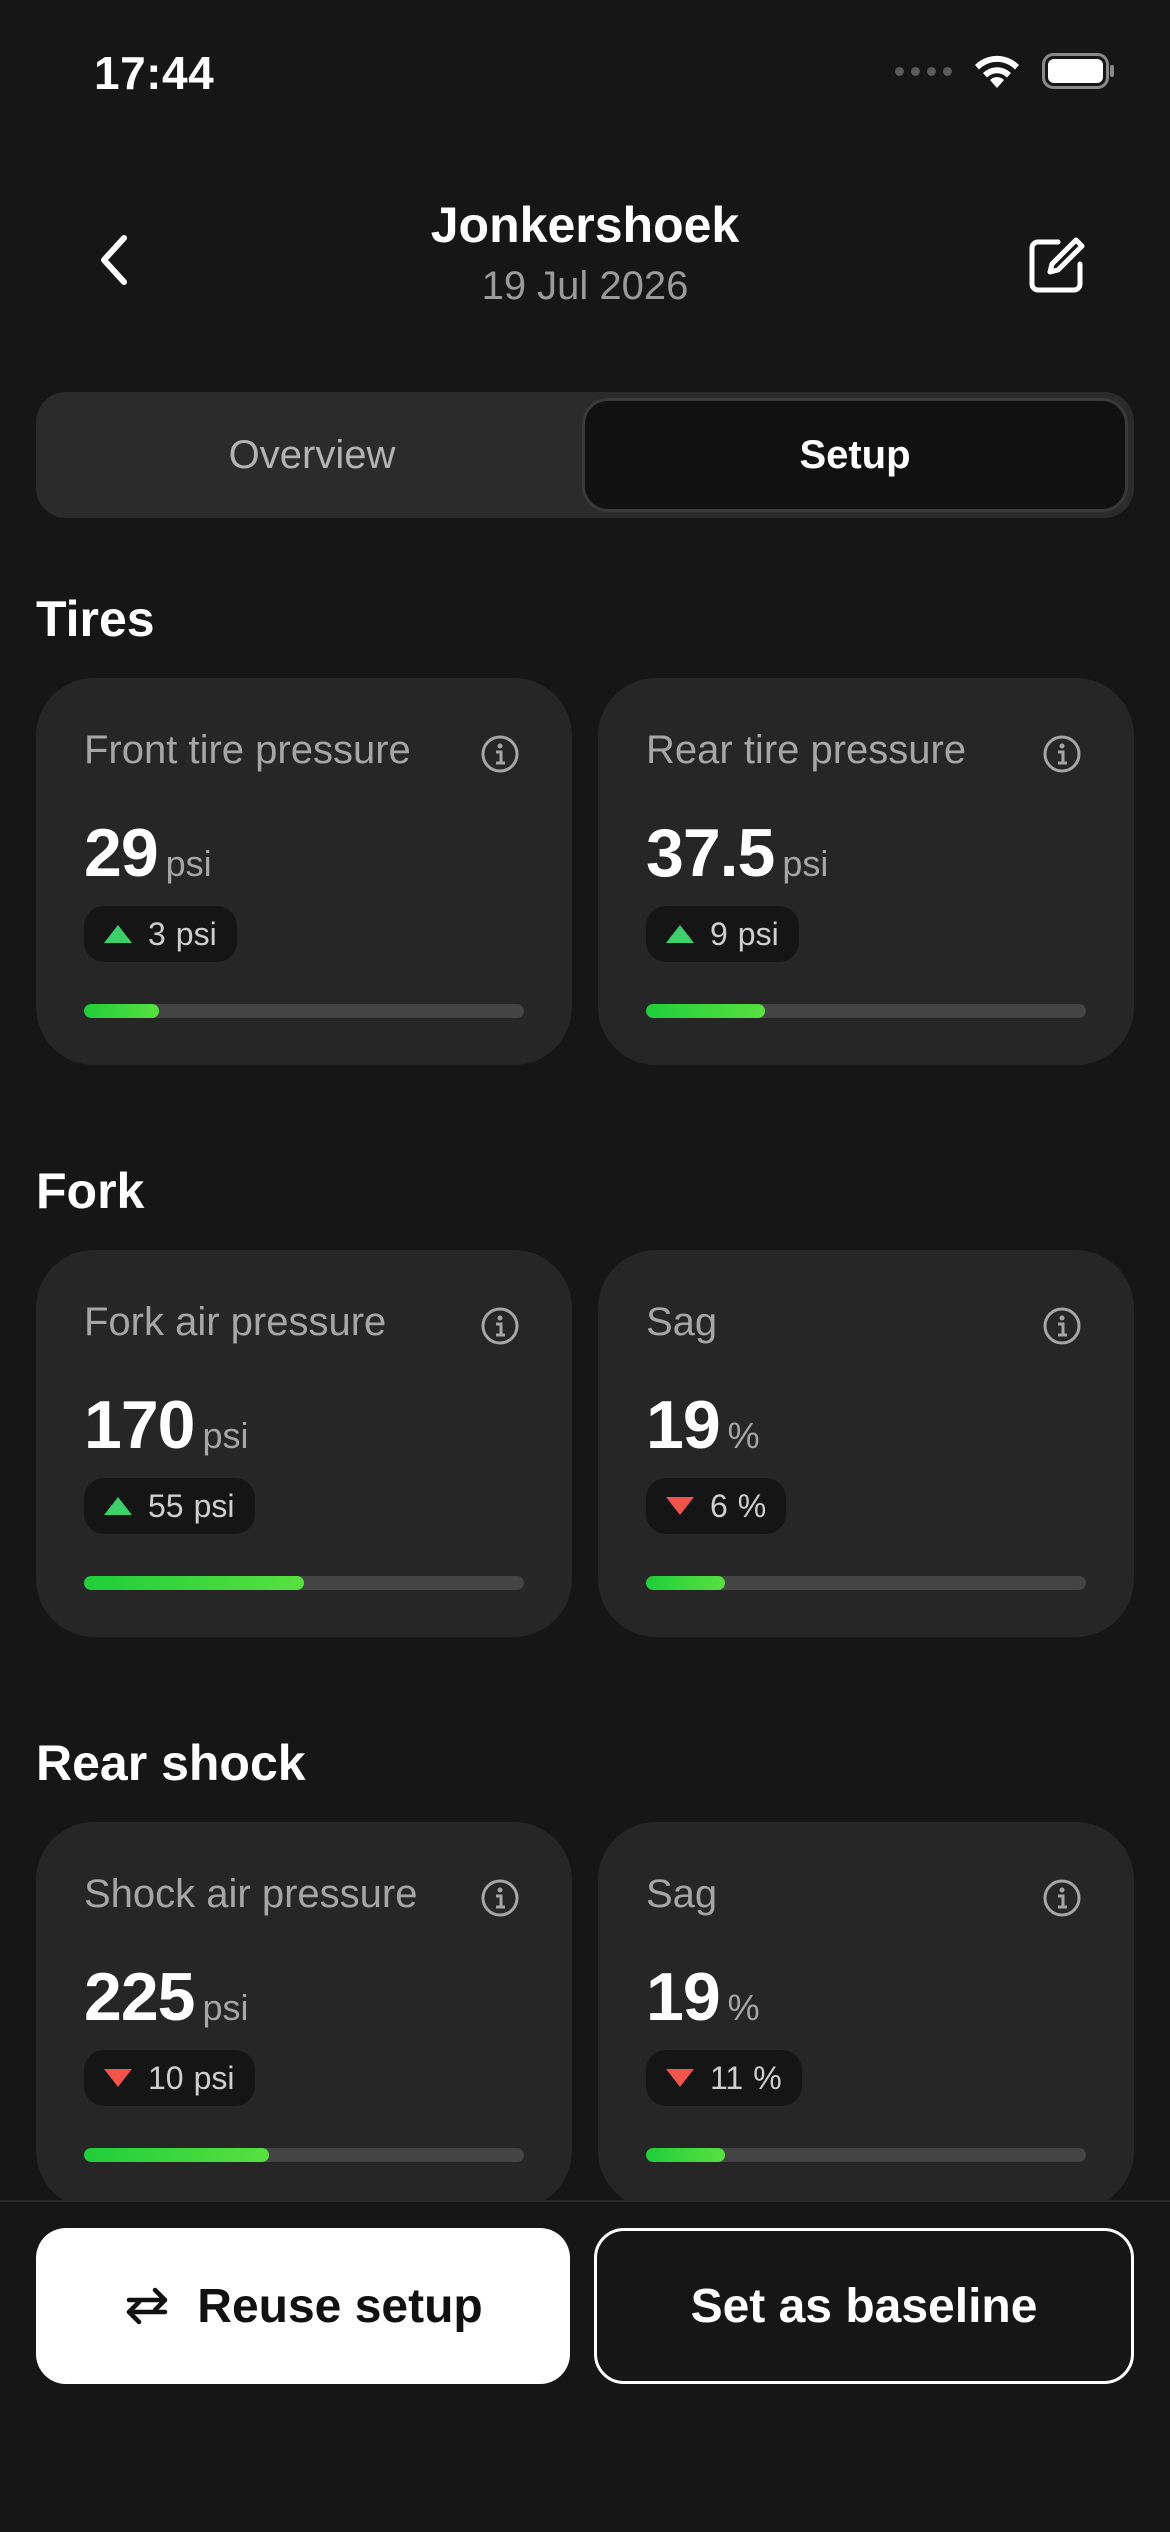 The width and height of the screenshot is (1170, 2532). Describe the element at coordinates (171, 1763) in the screenshot. I see `section-title-rear-shock: Rear shock` at that location.